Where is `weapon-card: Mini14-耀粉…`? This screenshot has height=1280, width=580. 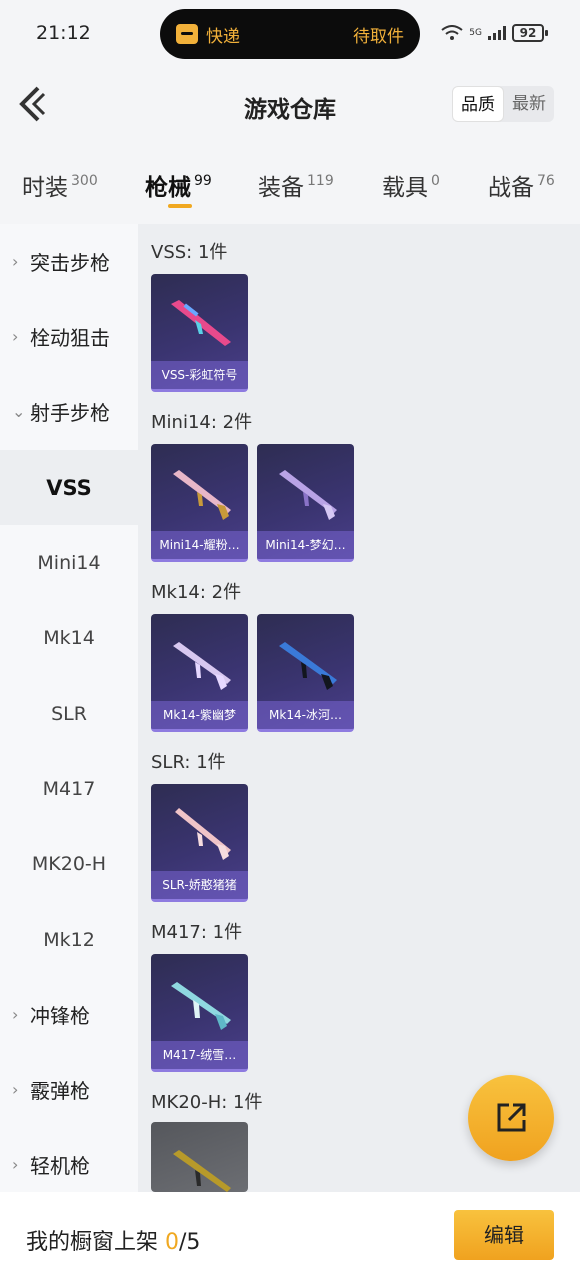 weapon-card: Mini14-耀粉… is located at coordinates (199, 503).